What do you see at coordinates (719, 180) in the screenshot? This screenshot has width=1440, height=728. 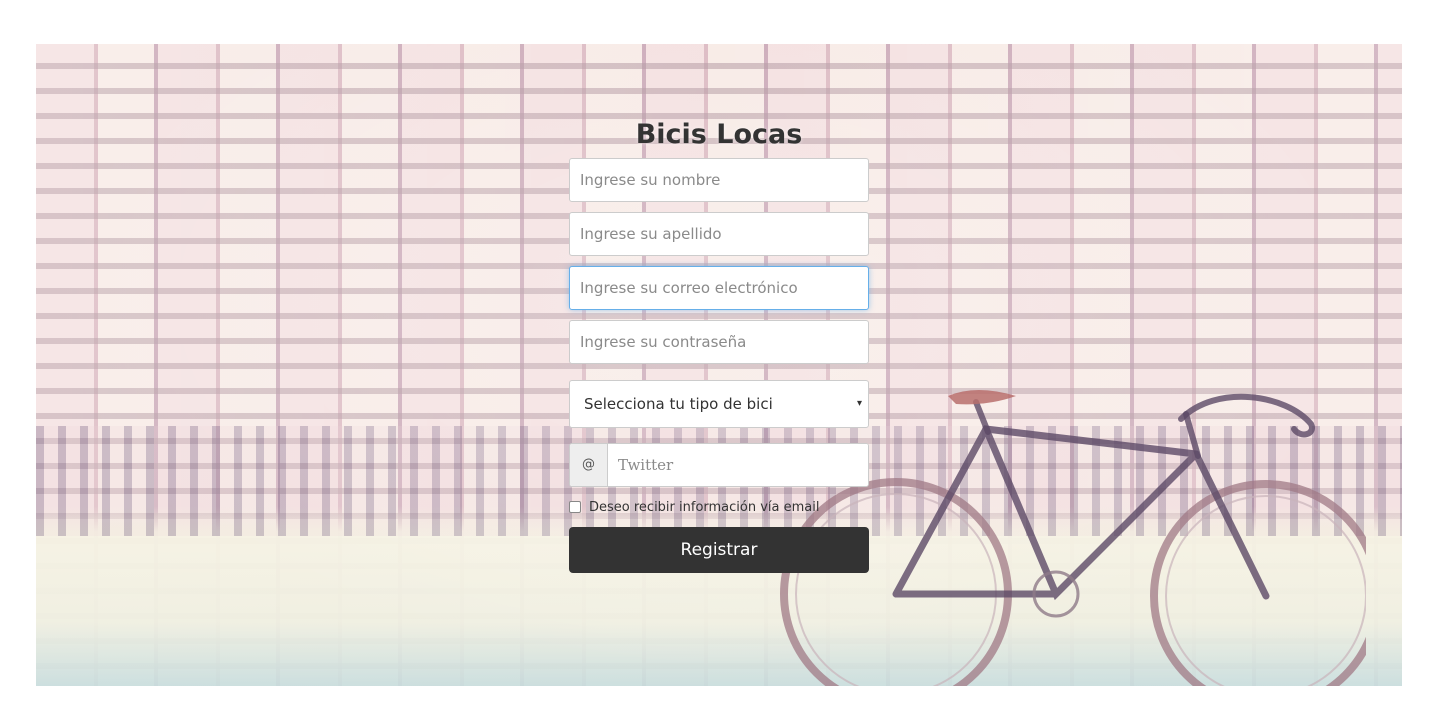 I see `name-input` at bounding box center [719, 180].